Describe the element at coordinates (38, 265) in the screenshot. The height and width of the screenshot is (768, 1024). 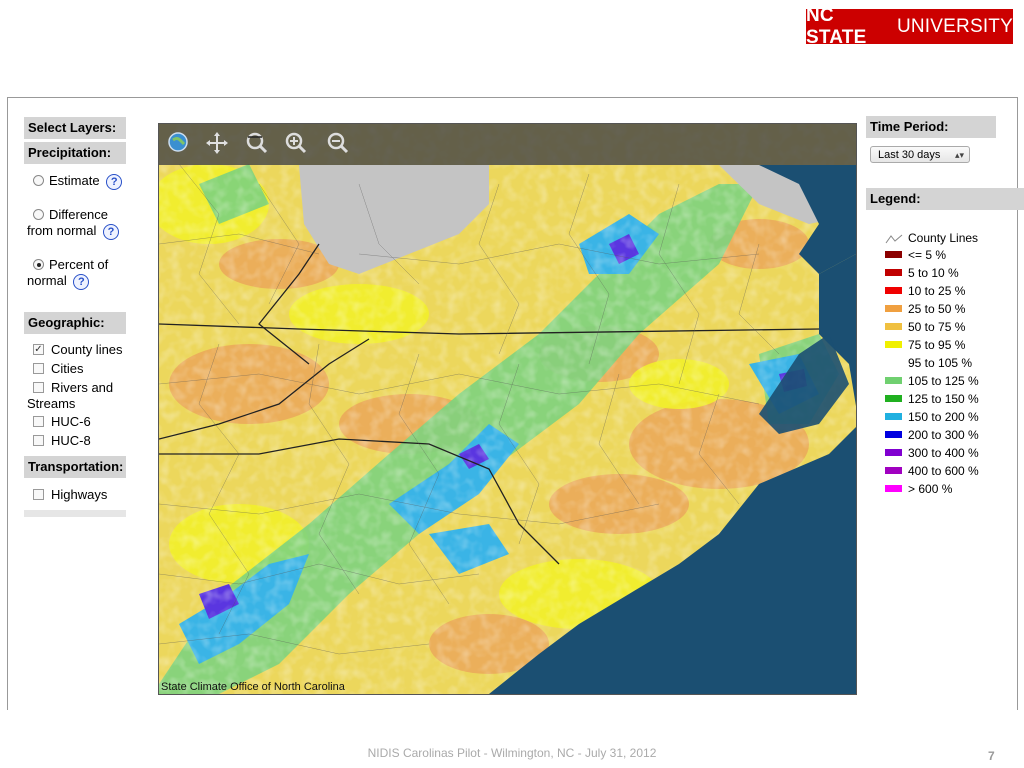
I see `percent-radio` at that location.